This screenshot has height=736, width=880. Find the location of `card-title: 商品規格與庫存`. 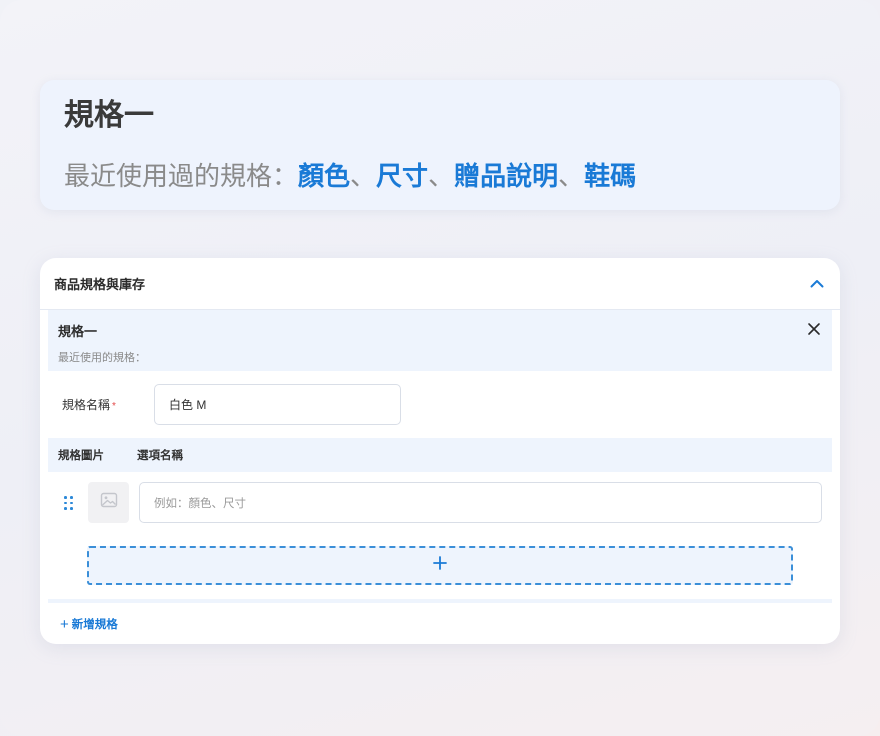

card-title: 商品規格與庫存 is located at coordinates (100, 284).